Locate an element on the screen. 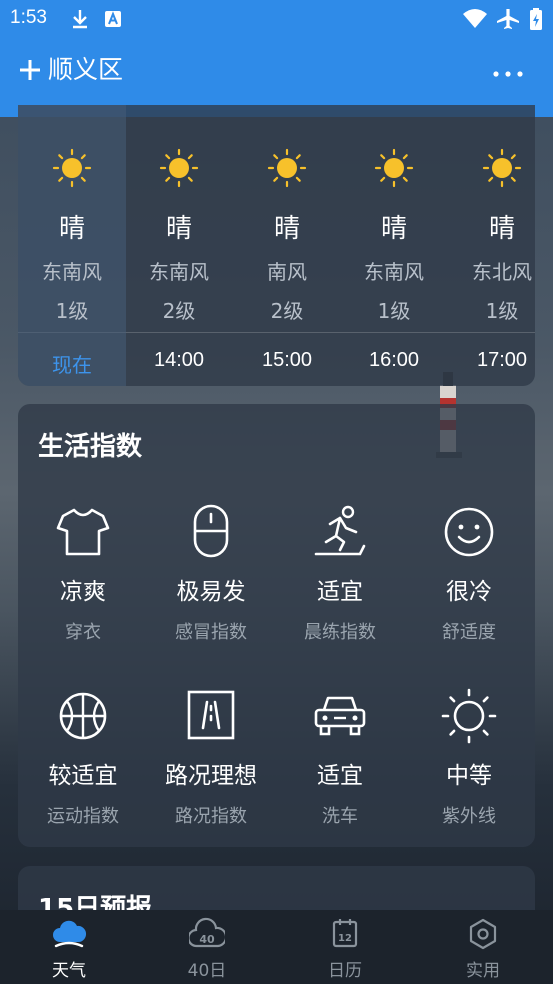  nav-weather: 天气 is located at coordinates (69, 947).